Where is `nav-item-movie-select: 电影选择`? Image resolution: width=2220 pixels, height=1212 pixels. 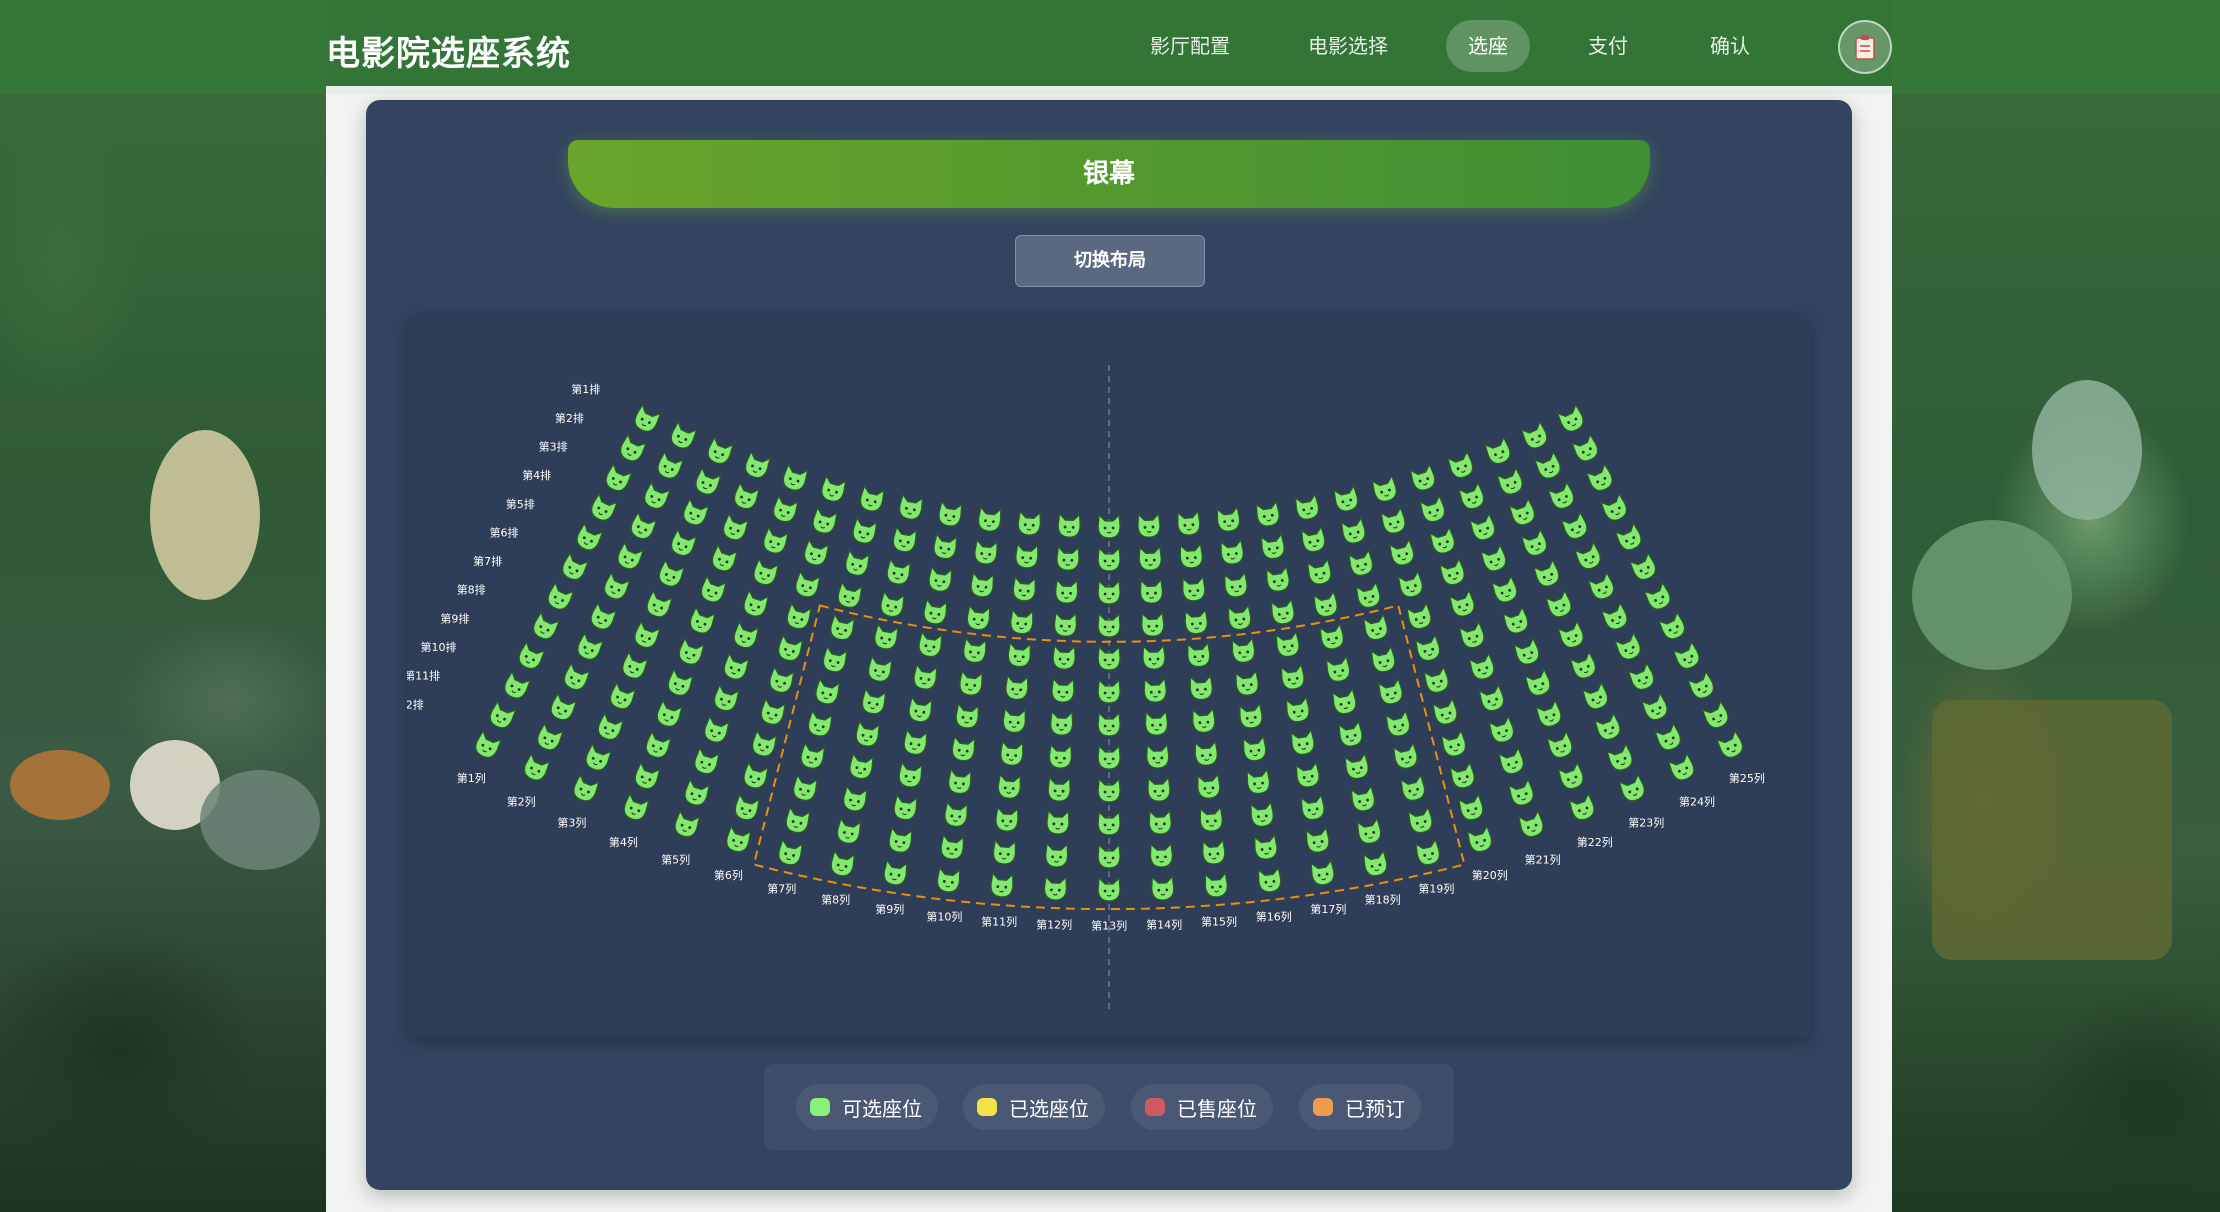 nav-item-movie-select: 电影选择 is located at coordinates (1348, 46).